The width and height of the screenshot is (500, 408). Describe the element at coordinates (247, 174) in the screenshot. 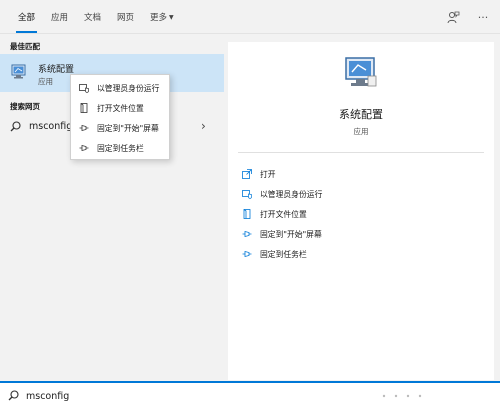

I see `open-icon` at that location.